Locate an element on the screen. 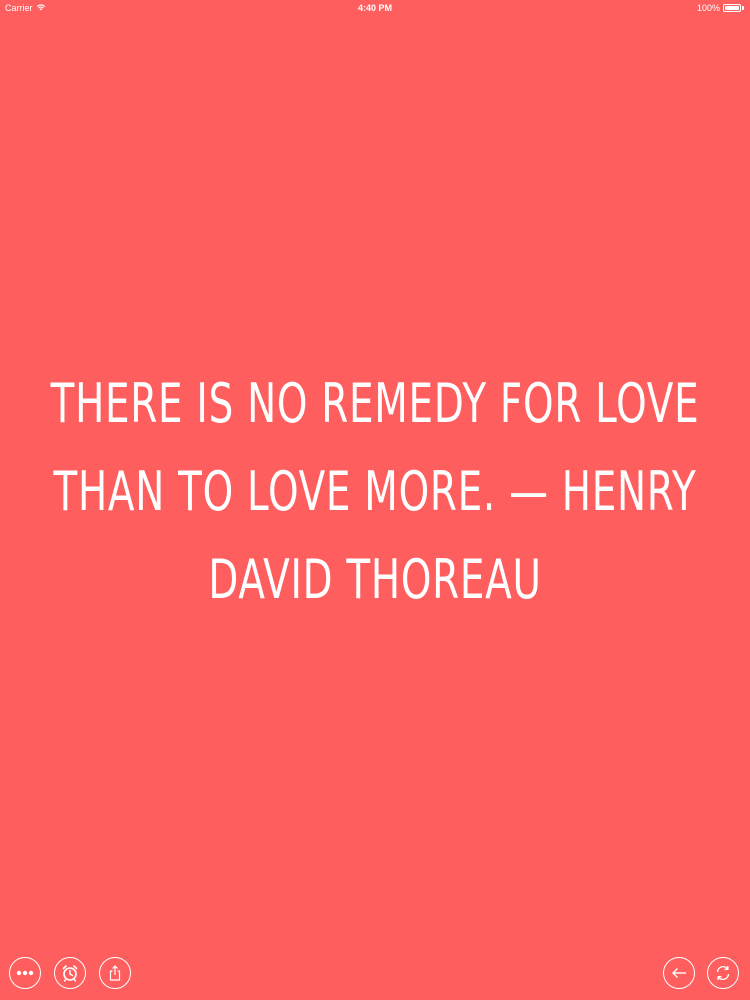 The height and width of the screenshot is (1000, 750). alarm-icon is located at coordinates (70, 973).